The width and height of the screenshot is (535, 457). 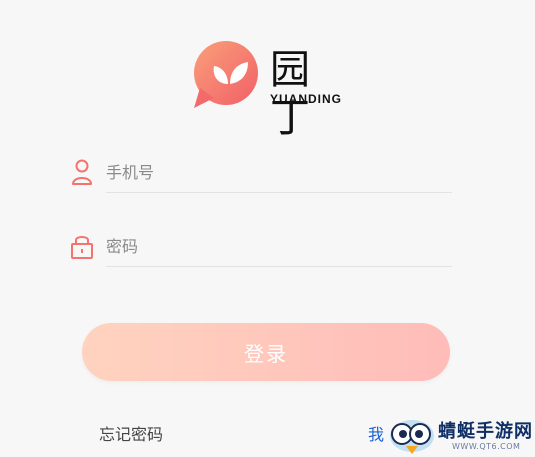 I want to click on logo-name-en: YUANDING, so click(x=306, y=99).